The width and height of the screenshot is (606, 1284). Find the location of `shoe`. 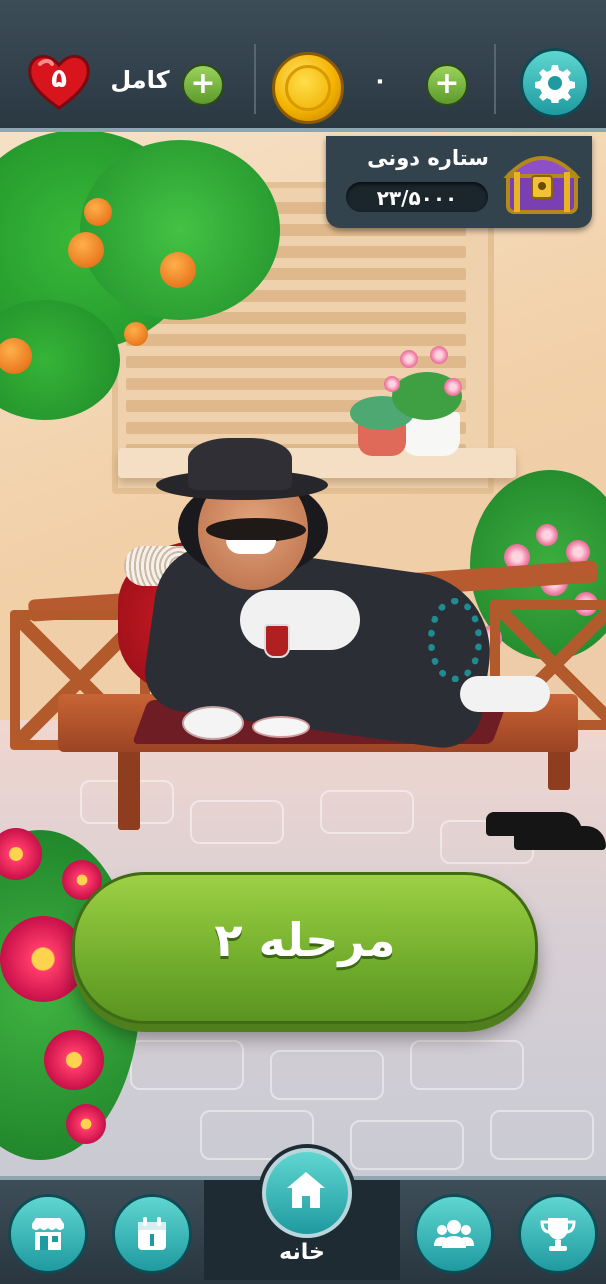

shoe is located at coordinates (560, 838).